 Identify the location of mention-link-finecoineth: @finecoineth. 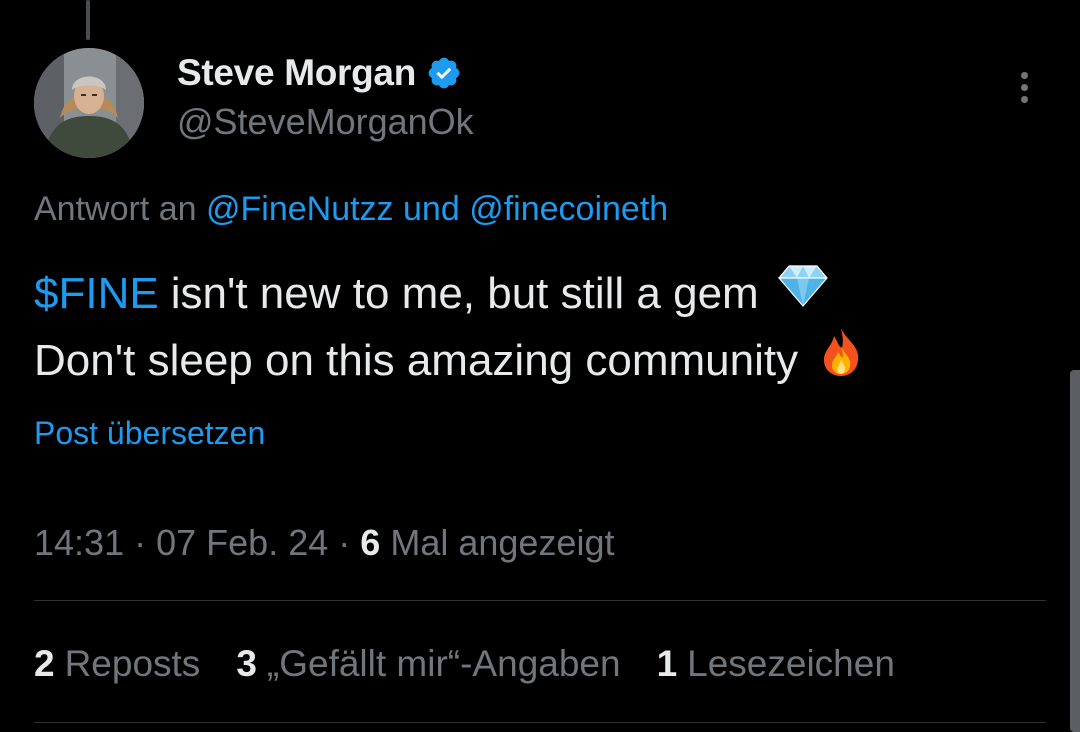
(568, 209).